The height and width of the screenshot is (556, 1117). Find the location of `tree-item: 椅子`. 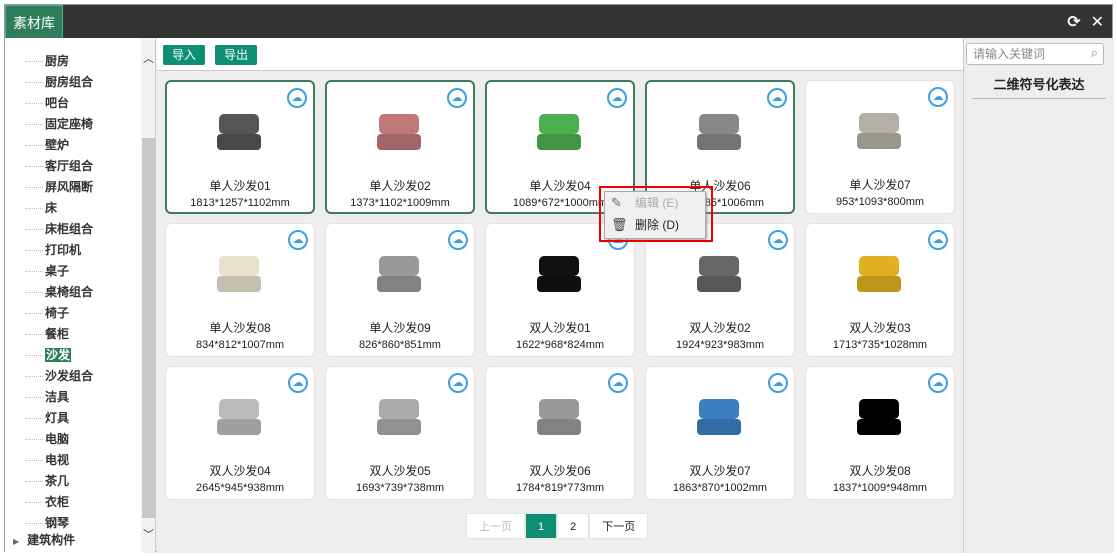

tree-item: 椅子 is located at coordinates (47, 313).